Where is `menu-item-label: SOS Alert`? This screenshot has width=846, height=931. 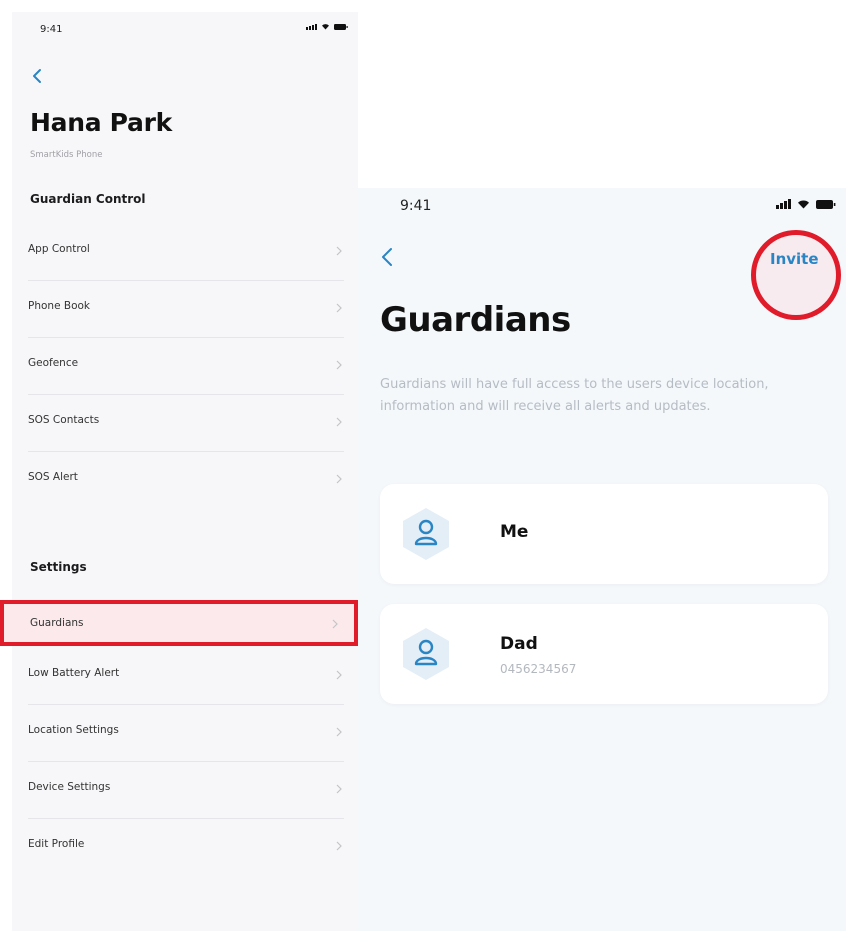
menu-item-label: SOS Alert is located at coordinates (53, 477).